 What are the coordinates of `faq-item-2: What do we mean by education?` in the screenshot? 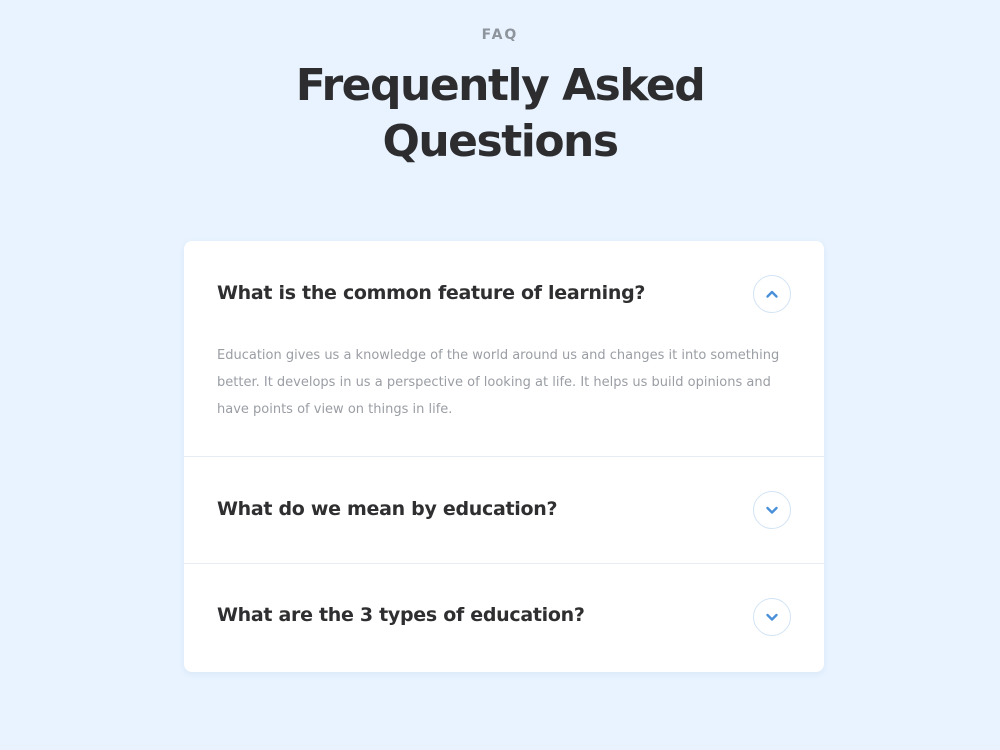 It's located at (504, 510).